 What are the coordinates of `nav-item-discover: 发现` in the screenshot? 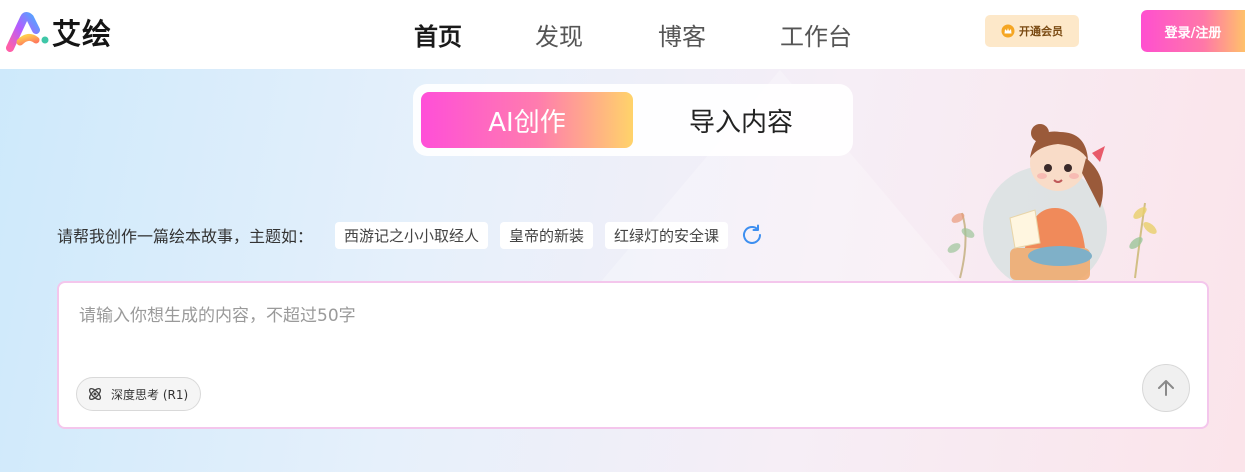 It's located at (559, 34).